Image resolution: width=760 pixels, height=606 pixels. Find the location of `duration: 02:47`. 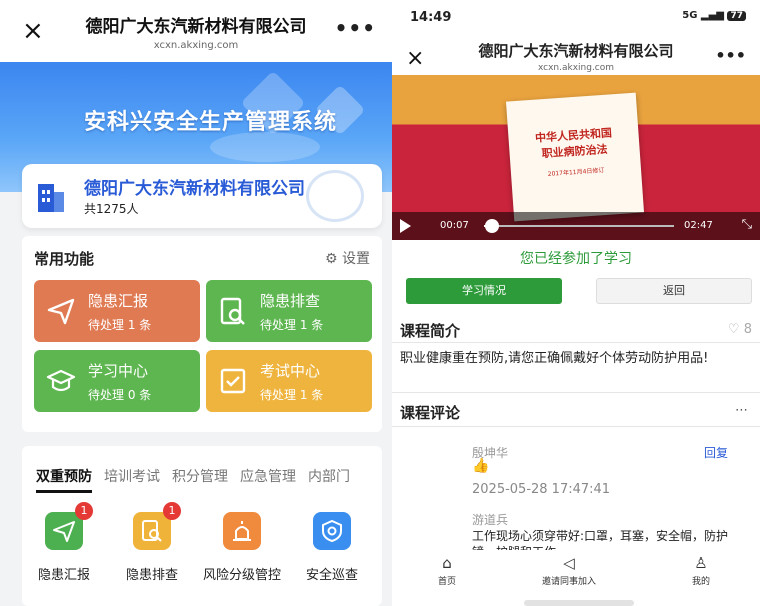

duration: 02:47 is located at coordinates (698, 225).